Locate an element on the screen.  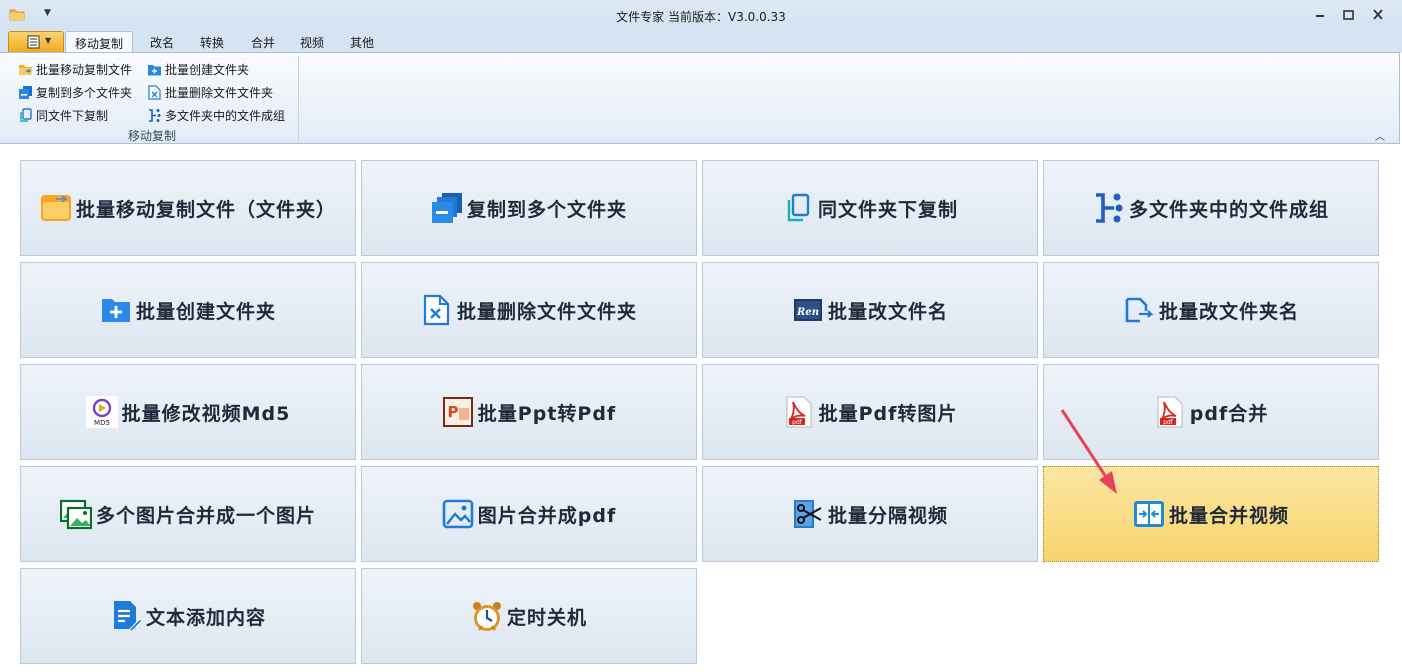
tile-label: 图片合并成pdf is located at coordinates (547, 515).